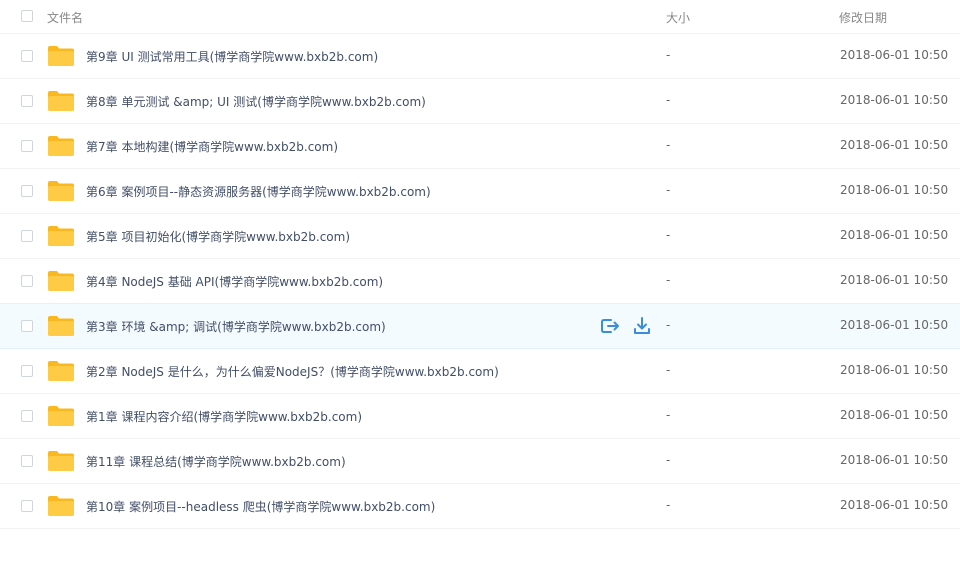  I want to click on file-name: 第5章 项目初始化(博学商学院www.bxb2b.com), so click(218, 236).